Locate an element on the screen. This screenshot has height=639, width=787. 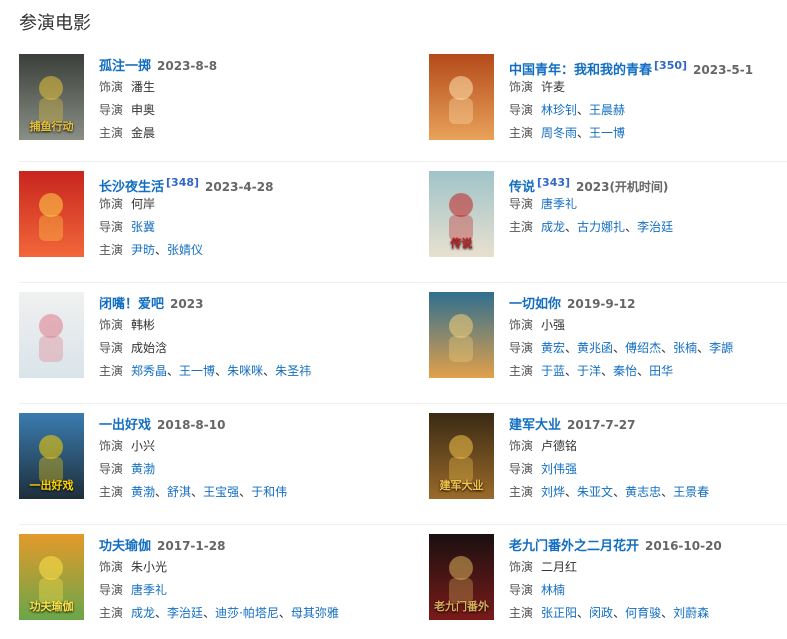
cast-name: 田华 is located at coordinates (661, 371).